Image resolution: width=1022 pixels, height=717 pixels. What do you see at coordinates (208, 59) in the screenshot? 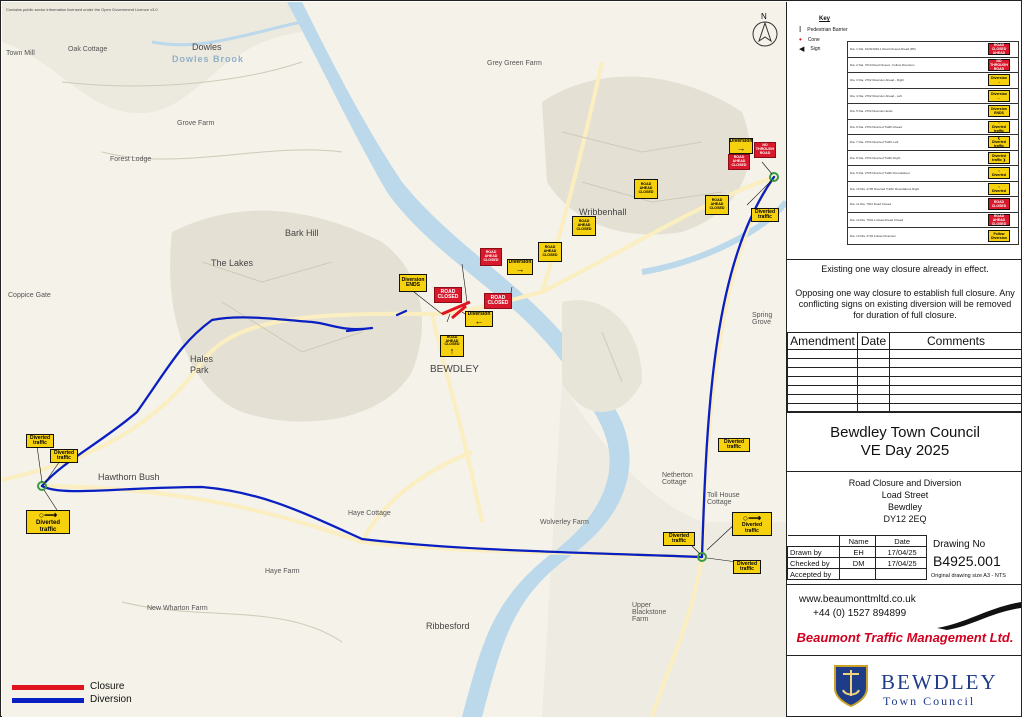
I see `place-dowles-brook: Dowles Brook` at bounding box center [208, 59].